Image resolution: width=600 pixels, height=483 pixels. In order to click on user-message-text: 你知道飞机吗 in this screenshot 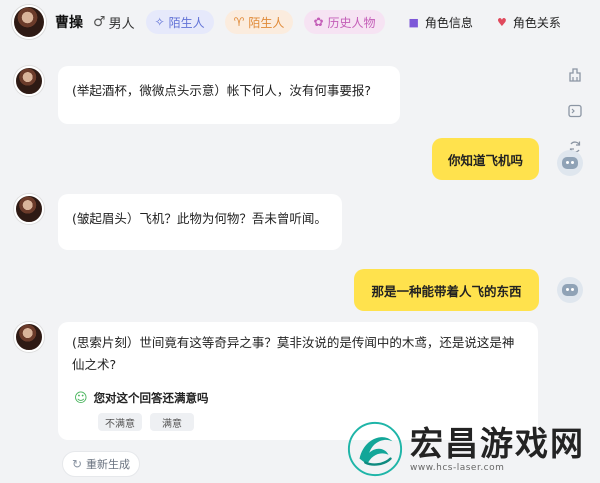, I will do `click(485, 160)`.